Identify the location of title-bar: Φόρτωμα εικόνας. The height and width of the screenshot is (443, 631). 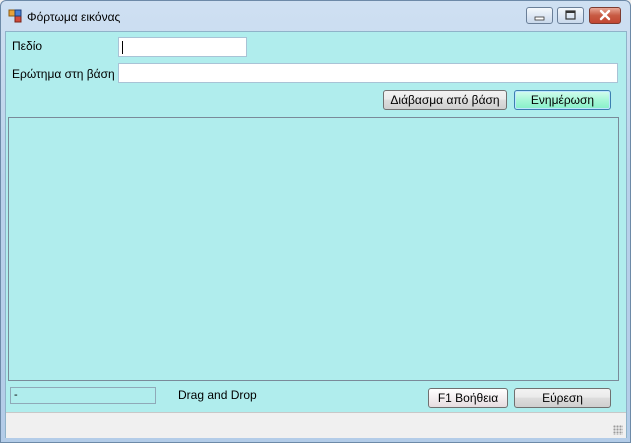
(315, 16).